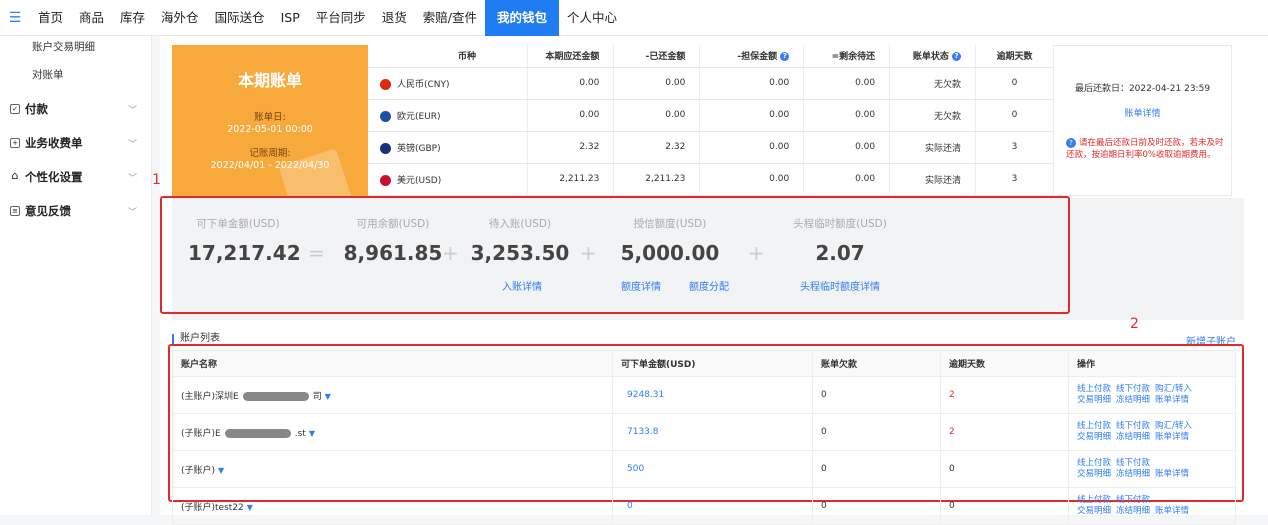 The width and height of the screenshot is (1268, 525). What do you see at coordinates (840, 285) in the screenshot?
I see `temp-credit-detail-link: 头程临时额度详情` at bounding box center [840, 285].